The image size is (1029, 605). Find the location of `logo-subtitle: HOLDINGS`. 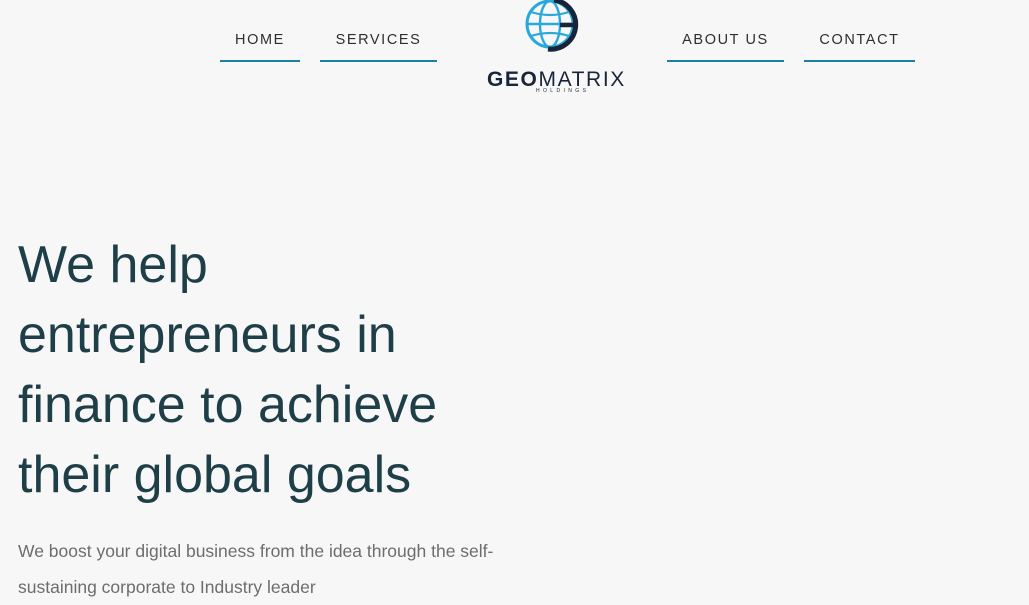

logo-subtitle: HOLDINGS is located at coordinates (563, 91).